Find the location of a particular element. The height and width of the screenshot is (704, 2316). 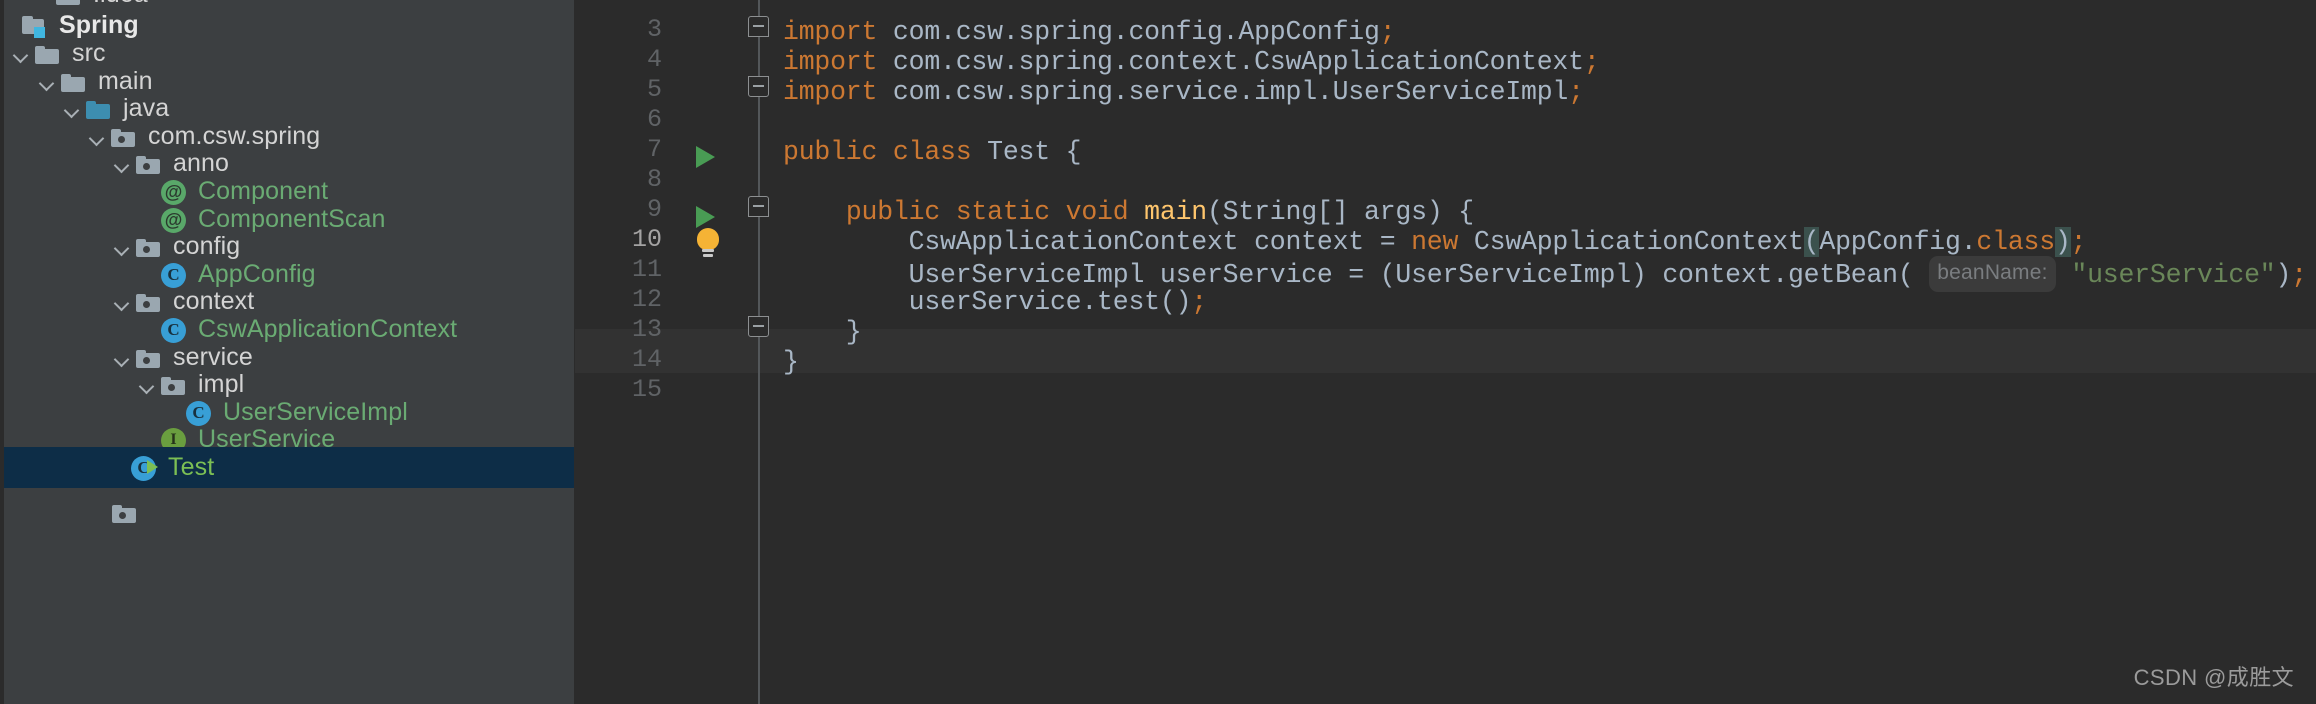

code-line-14: } is located at coordinates (791, 362).